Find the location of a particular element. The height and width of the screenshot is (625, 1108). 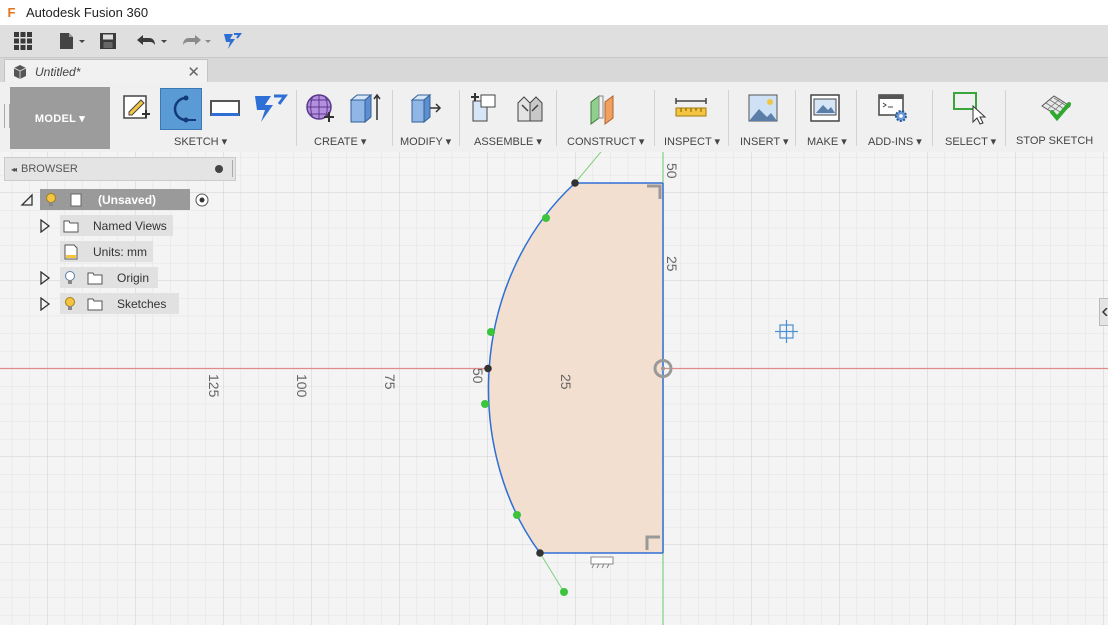

named-views-box: Named Views is located at coordinates (116, 225).